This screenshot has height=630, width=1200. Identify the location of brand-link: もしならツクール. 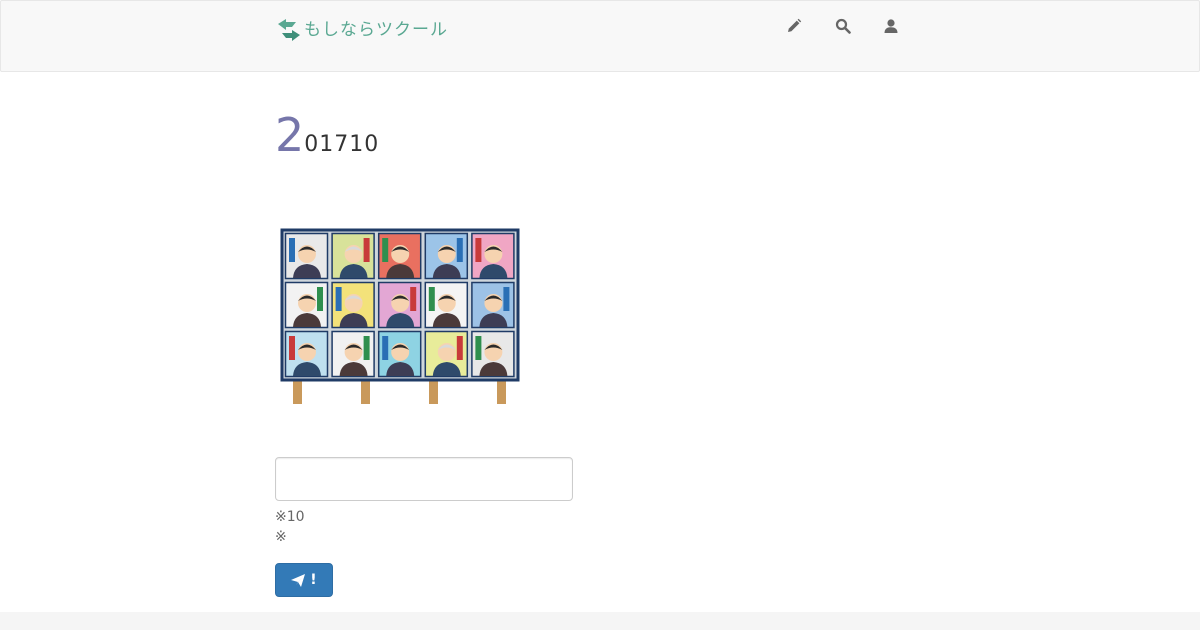
(362, 30).